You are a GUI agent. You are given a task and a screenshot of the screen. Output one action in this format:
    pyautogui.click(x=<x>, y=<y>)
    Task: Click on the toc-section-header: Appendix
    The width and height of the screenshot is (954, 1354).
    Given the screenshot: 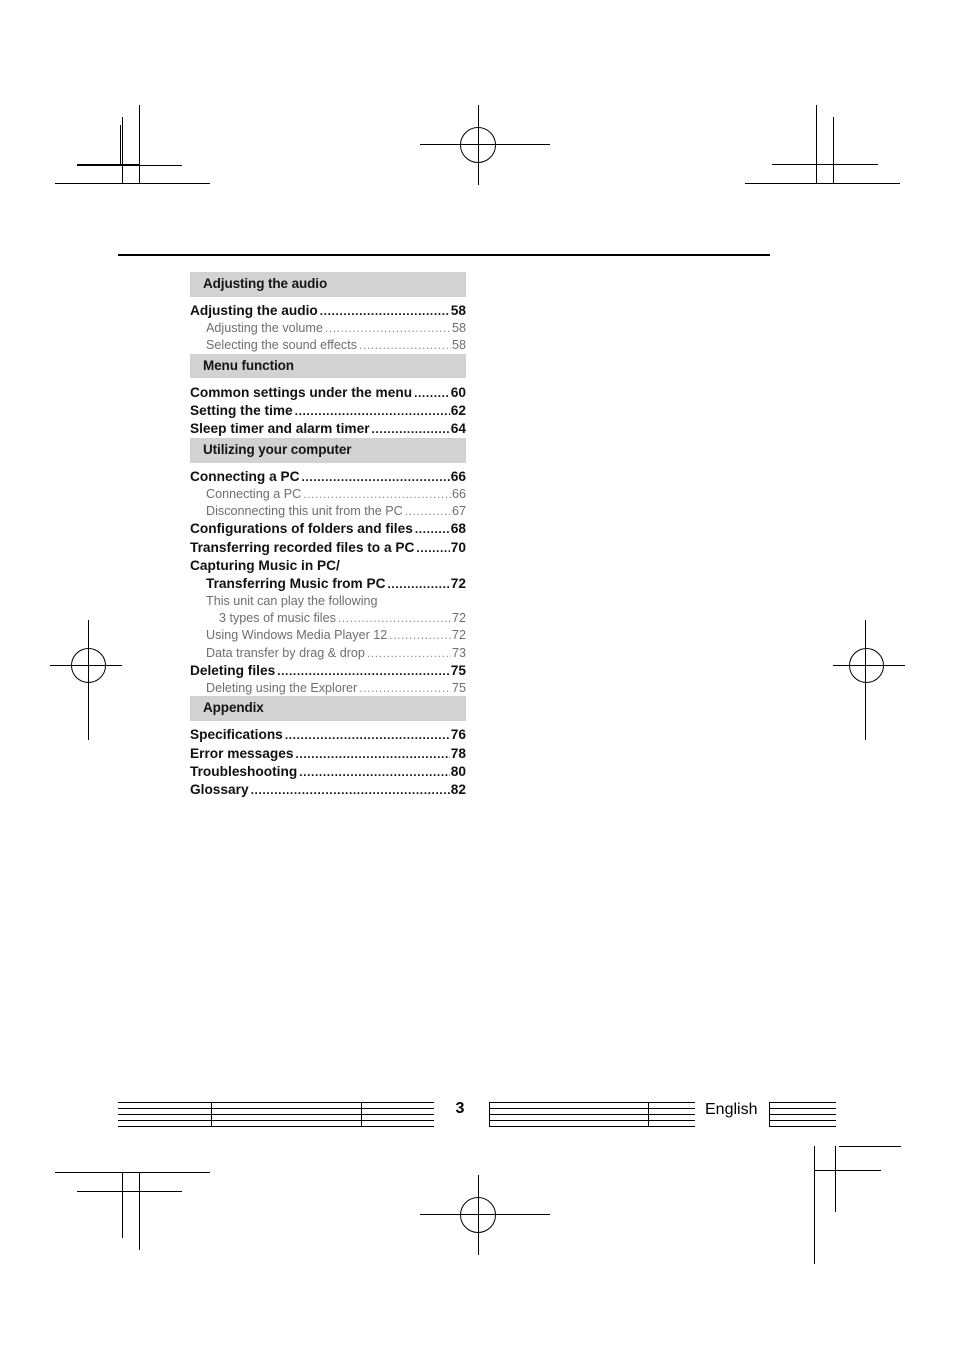 What is the action you would take?
    pyautogui.click(x=328, y=708)
    